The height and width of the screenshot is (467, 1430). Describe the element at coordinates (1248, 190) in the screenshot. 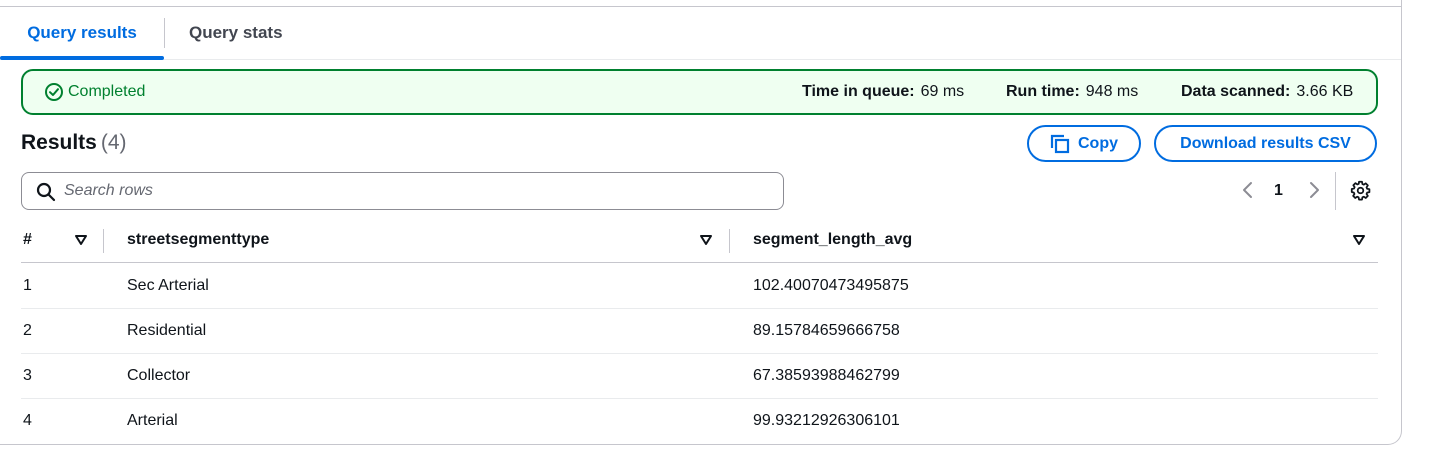

I see `chevron-left-icon` at that location.